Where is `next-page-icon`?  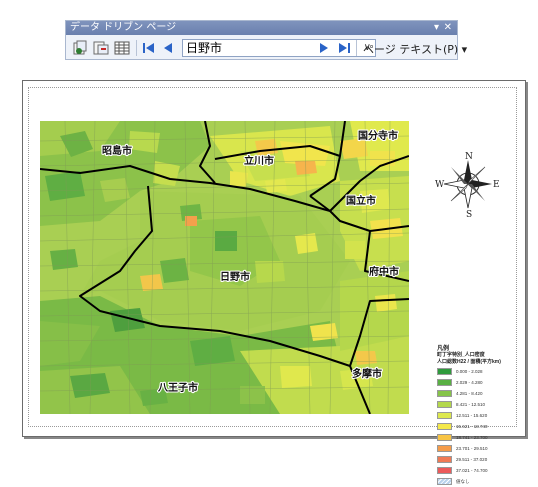 next-page-icon is located at coordinates (324, 50).